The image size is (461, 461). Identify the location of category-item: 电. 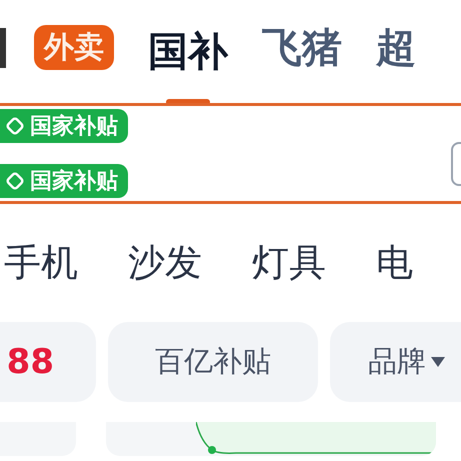
(394, 263).